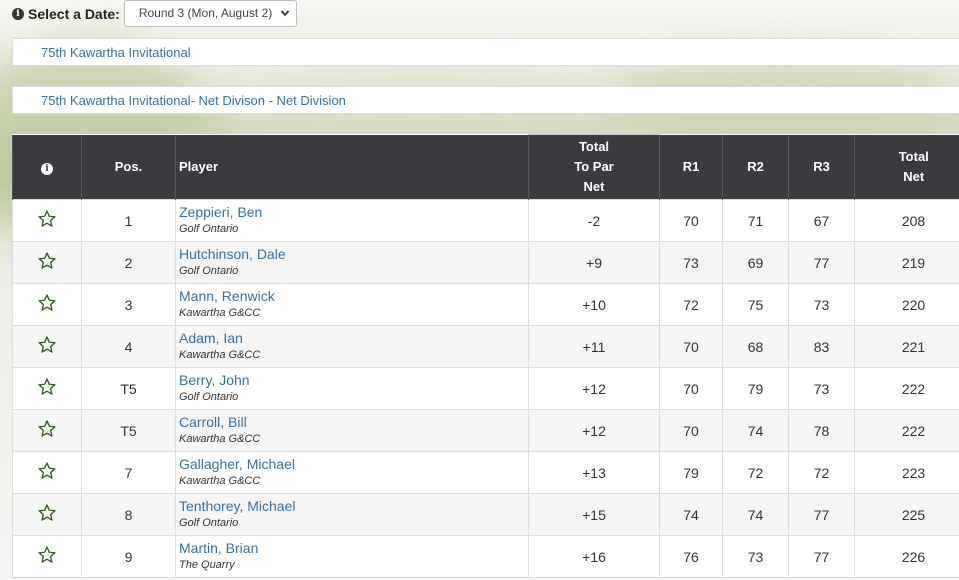 This screenshot has height=580, width=959. Describe the element at coordinates (755, 220) in the screenshot. I see `r2-cell: 71` at that location.